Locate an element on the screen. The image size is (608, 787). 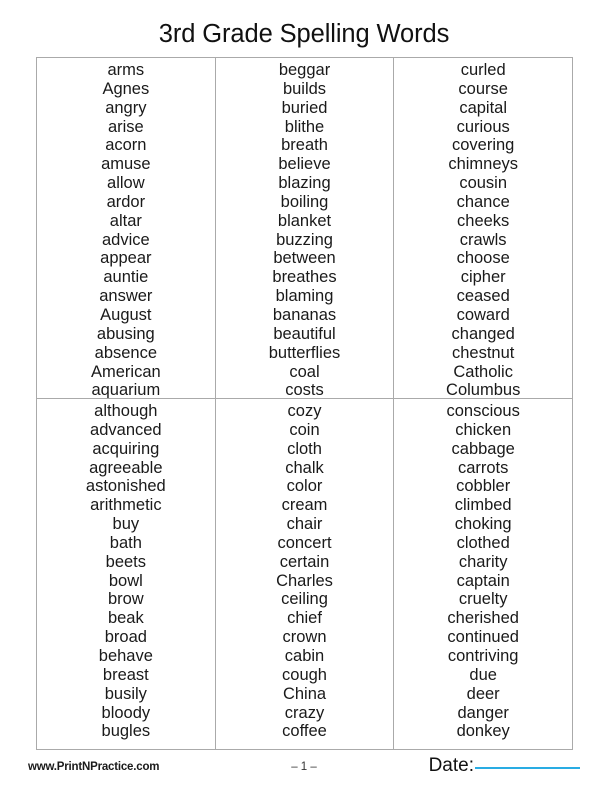
spelling-word: choking is located at coordinates (483, 524).